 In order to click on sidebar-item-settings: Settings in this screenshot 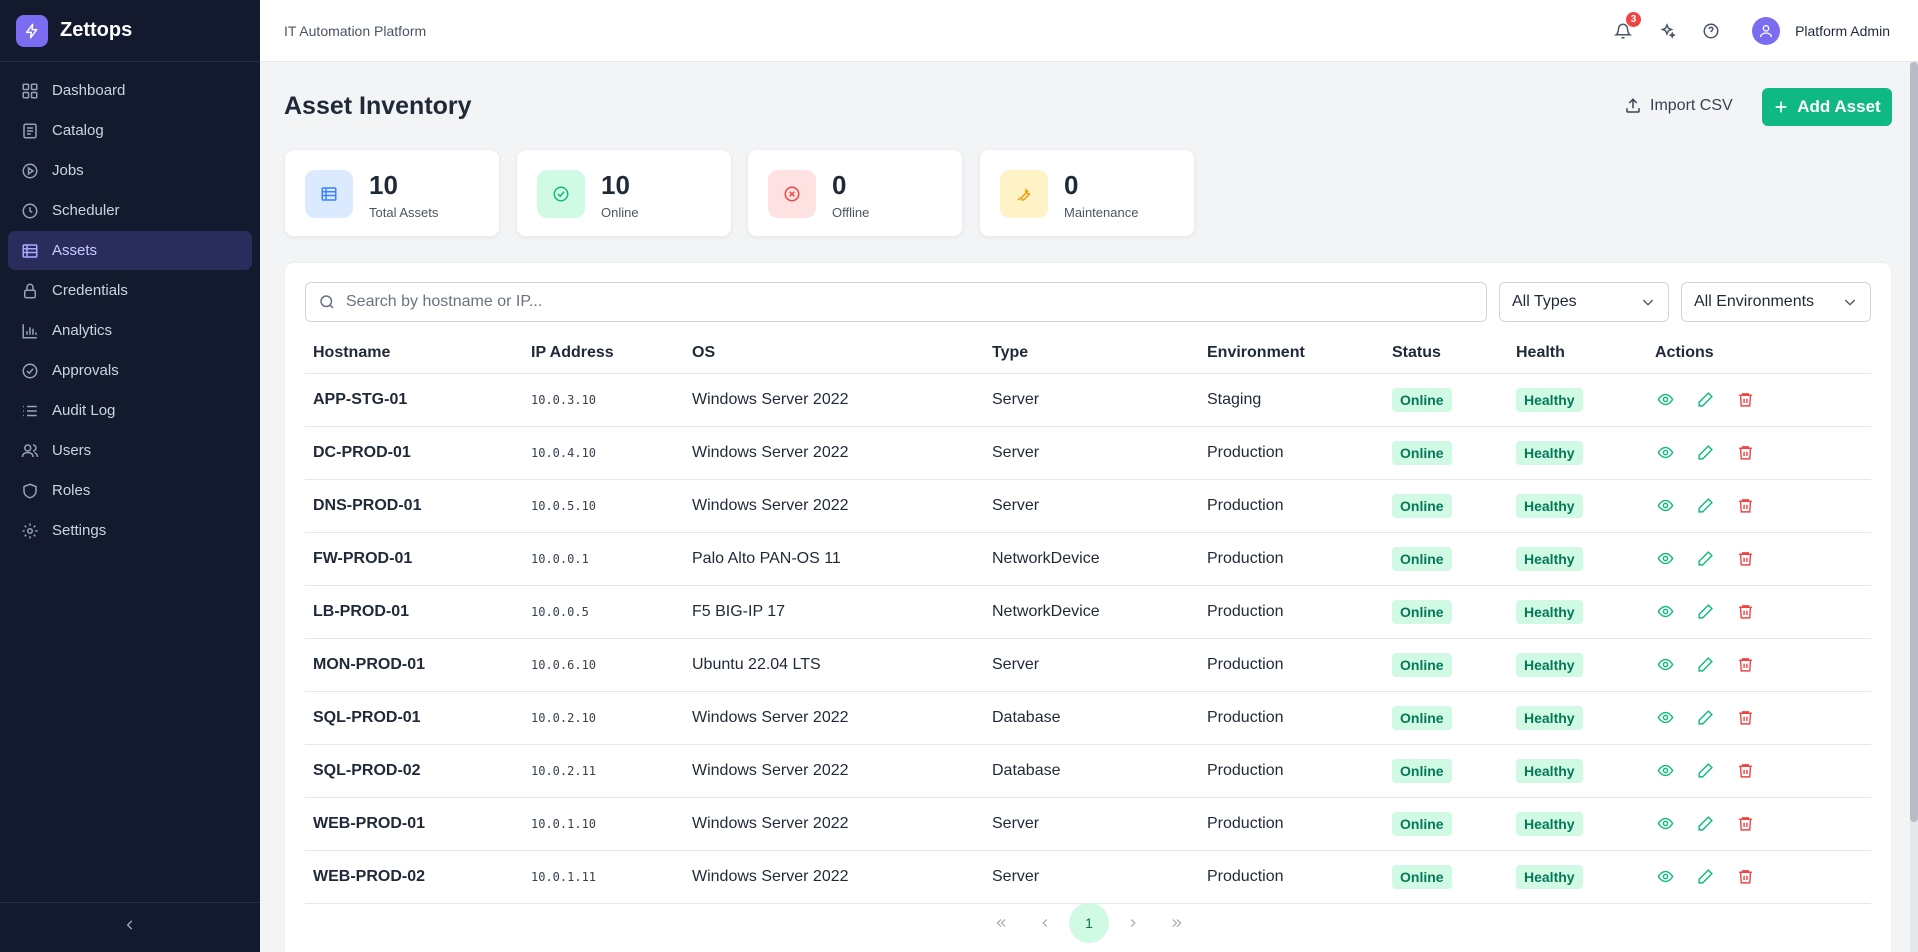, I will do `click(130, 530)`.